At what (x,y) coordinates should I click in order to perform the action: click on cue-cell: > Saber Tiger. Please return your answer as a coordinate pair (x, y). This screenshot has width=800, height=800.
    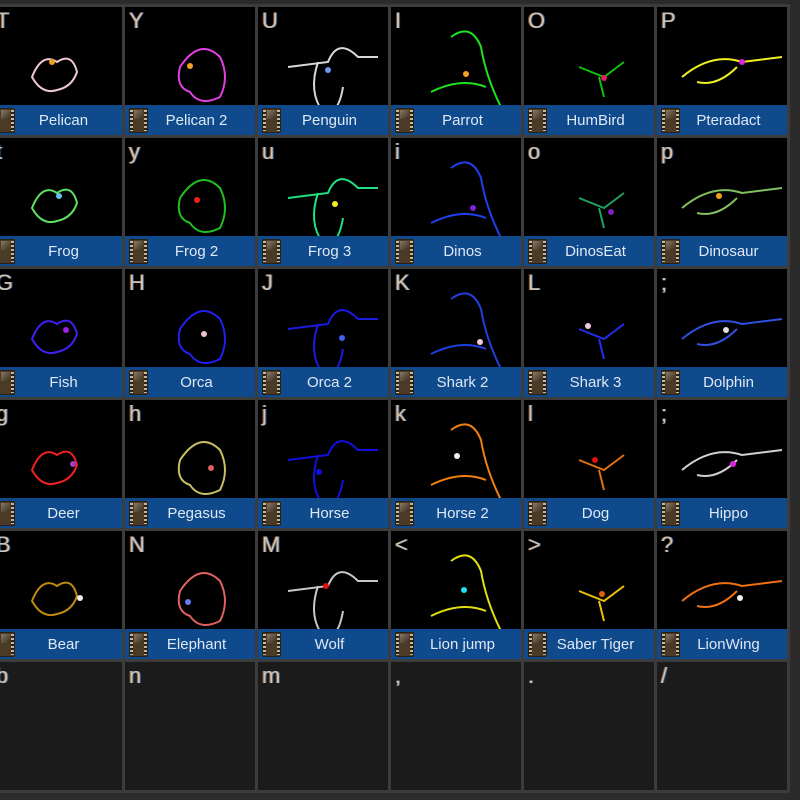
    Looking at the image, I should click on (589, 595).